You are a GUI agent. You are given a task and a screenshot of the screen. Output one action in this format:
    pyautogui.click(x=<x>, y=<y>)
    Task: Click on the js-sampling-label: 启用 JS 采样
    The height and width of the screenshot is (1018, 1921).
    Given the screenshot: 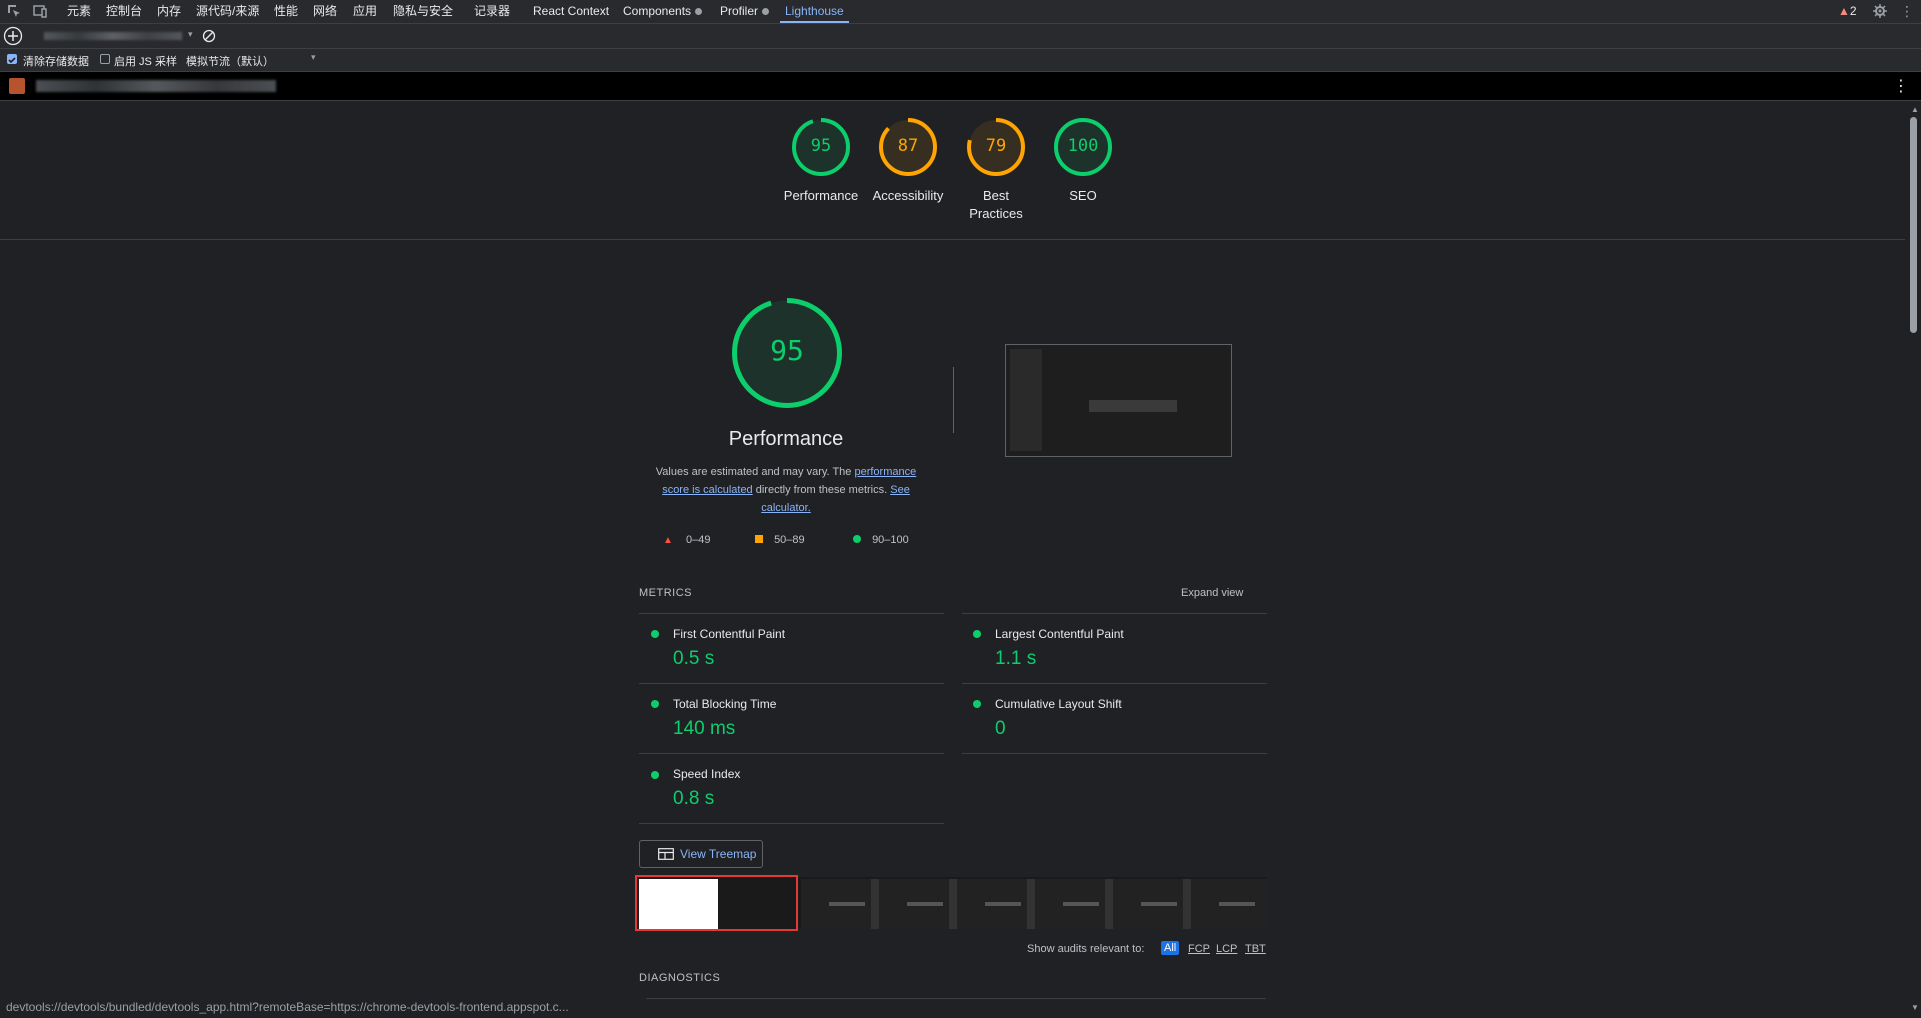 What is the action you would take?
    pyautogui.click(x=145, y=62)
    